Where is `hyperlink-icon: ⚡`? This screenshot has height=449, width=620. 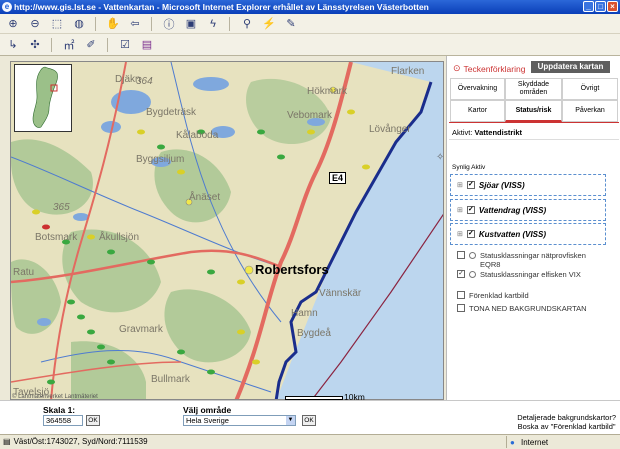 hyperlink-icon: ⚡ is located at coordinates (269, 24).